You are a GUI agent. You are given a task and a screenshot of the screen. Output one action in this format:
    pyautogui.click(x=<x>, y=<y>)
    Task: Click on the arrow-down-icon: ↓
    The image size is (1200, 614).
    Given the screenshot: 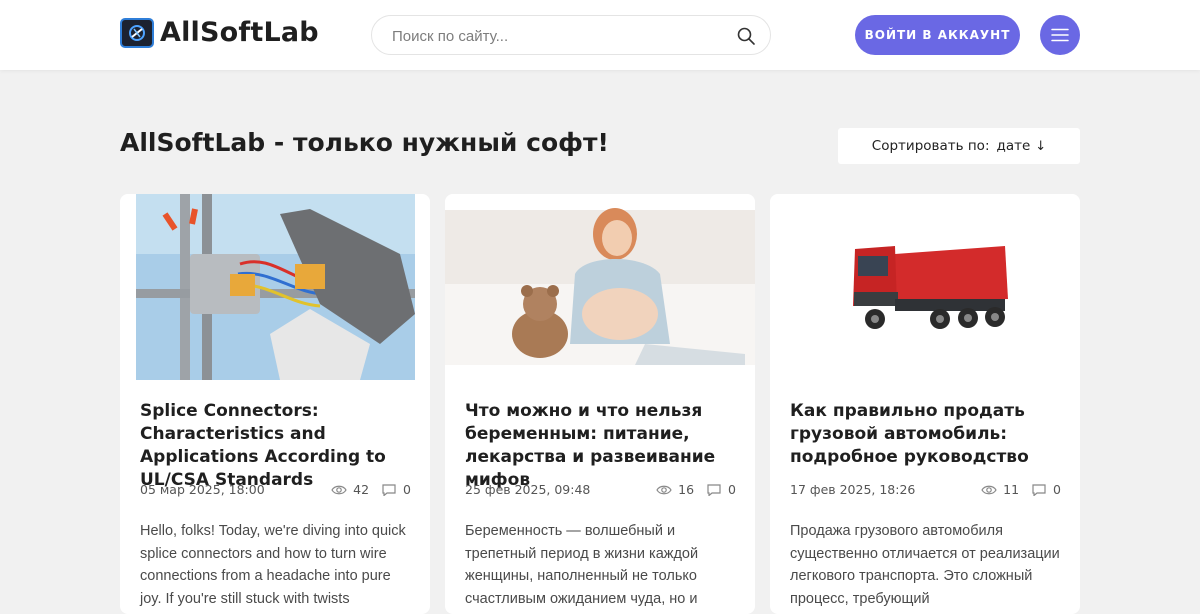 What is the action you would take?
    pyautogui.click(x=1041, y=146)
    